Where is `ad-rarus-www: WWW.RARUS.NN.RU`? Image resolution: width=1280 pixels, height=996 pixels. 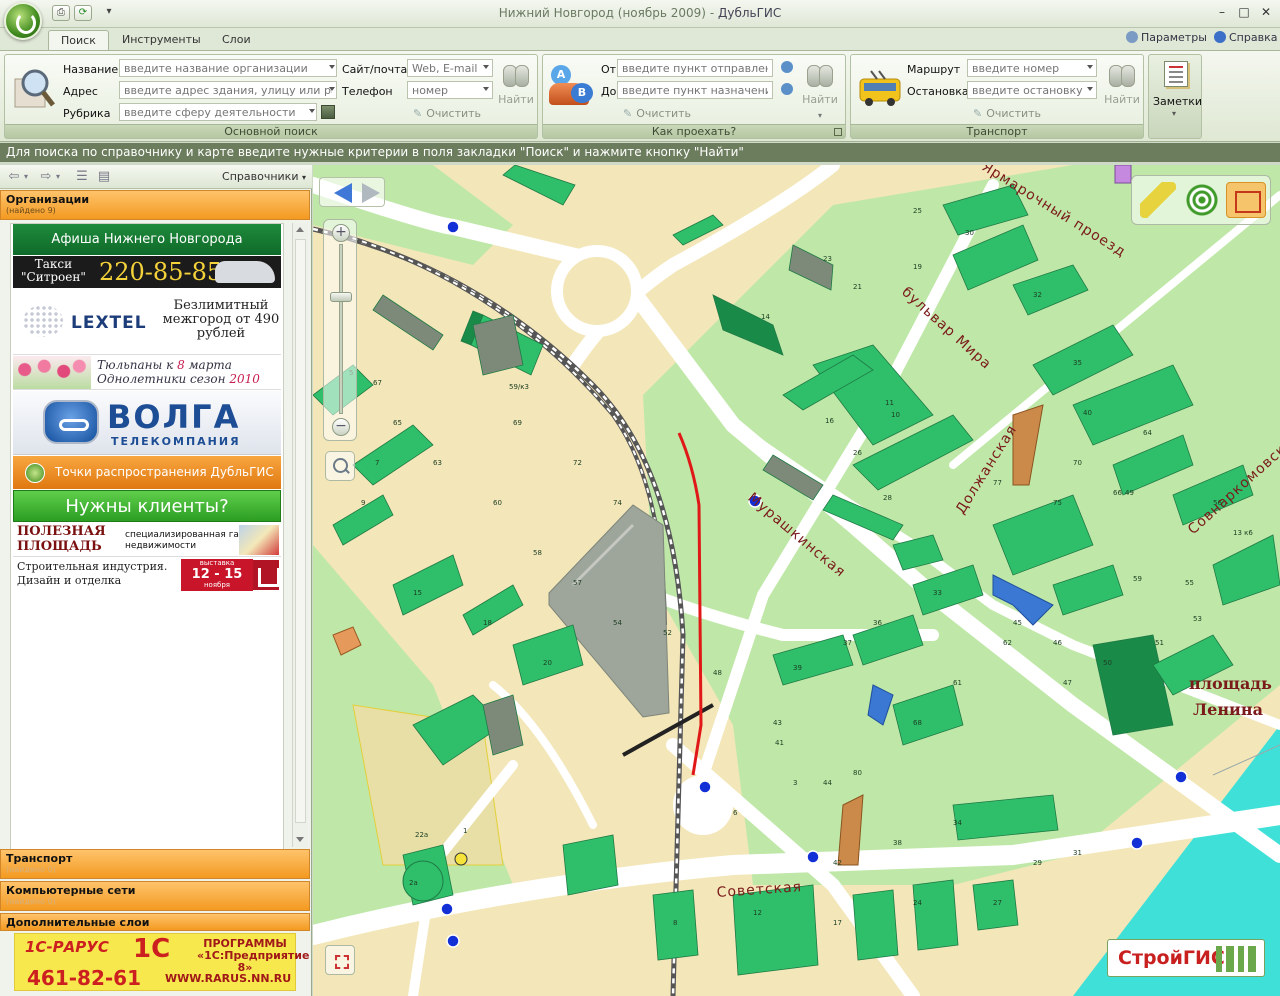 ad-rarus-www: WWW.RARUS.NN.RU is located at coordinates (228, 978).